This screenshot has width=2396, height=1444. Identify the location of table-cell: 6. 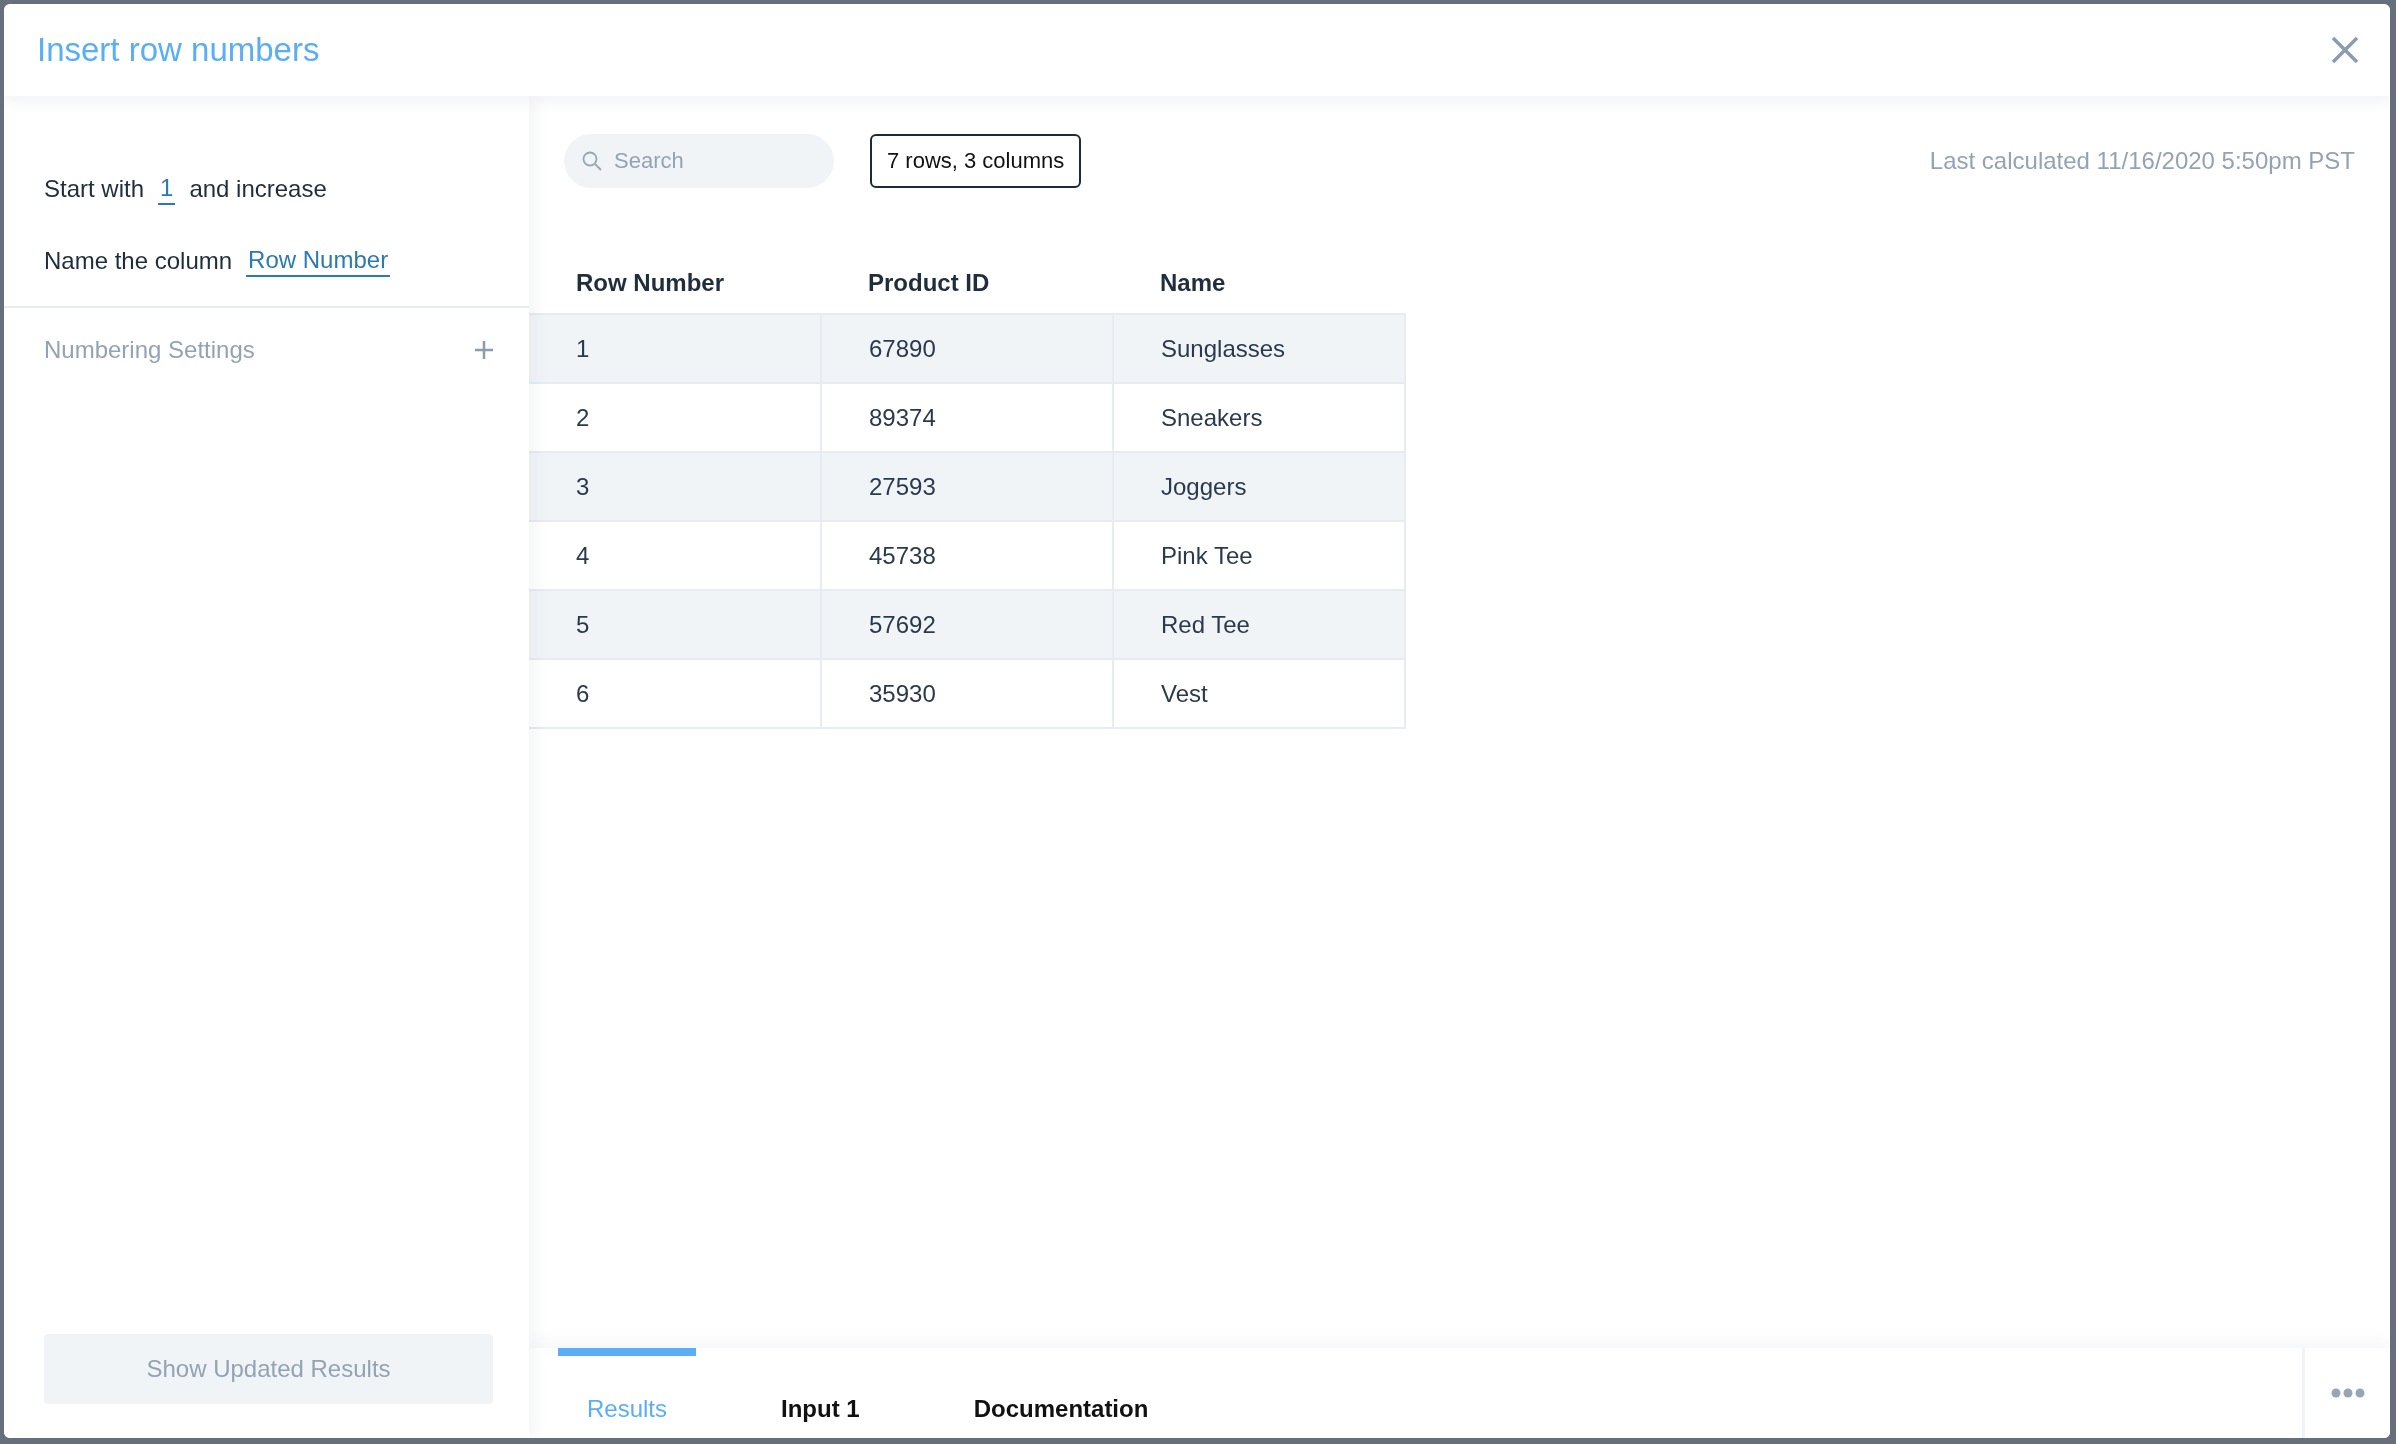
(675, 693).